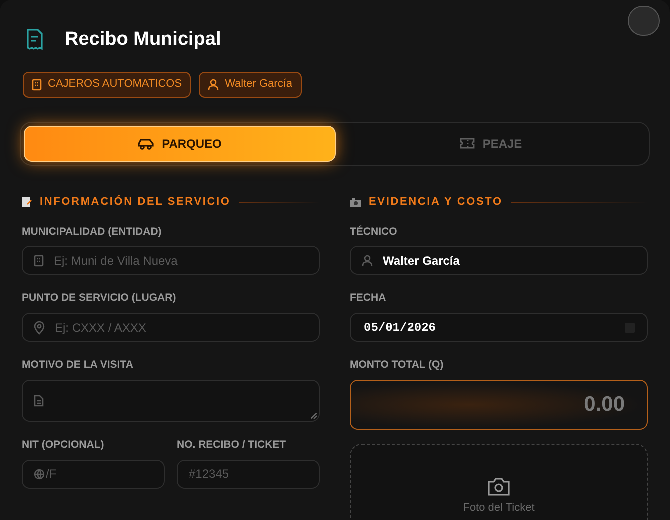  What do you see at coordinates (604, 405) in the screenshot?
I see `placeholder-text: 0.00` at bounding box center [604, 405].